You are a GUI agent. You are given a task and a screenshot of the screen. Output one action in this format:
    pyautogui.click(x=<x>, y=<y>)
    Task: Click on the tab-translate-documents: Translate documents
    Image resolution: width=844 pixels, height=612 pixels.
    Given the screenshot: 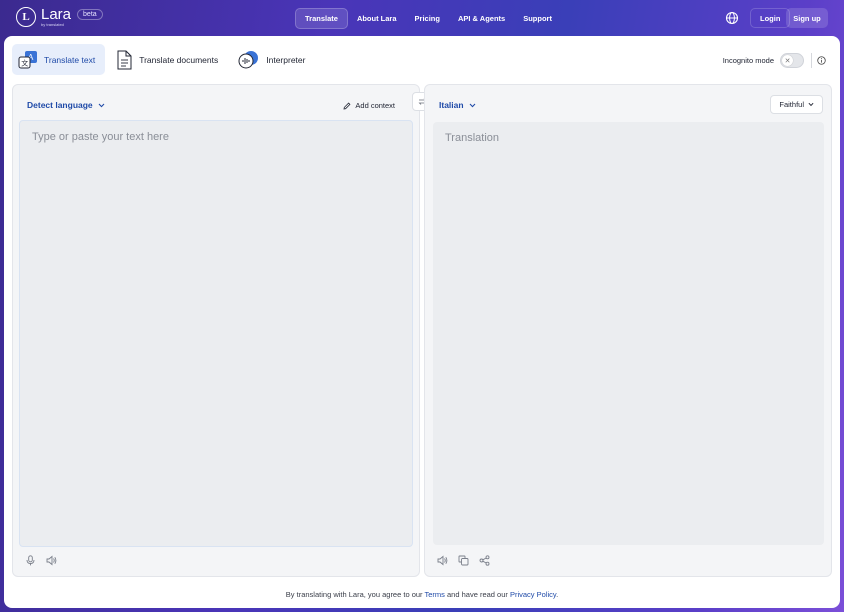 What is the action you would take?
    pyautogui.click(x=168, y=59)
    